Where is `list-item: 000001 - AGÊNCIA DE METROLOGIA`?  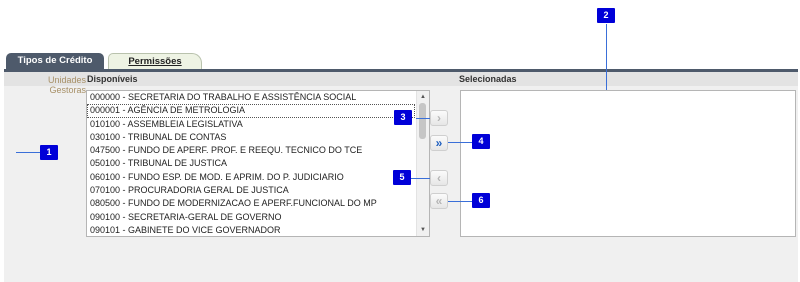
list-item: 000001 - AGÊNCIA DE METROLOGIA is located at coordinates (251, 111).